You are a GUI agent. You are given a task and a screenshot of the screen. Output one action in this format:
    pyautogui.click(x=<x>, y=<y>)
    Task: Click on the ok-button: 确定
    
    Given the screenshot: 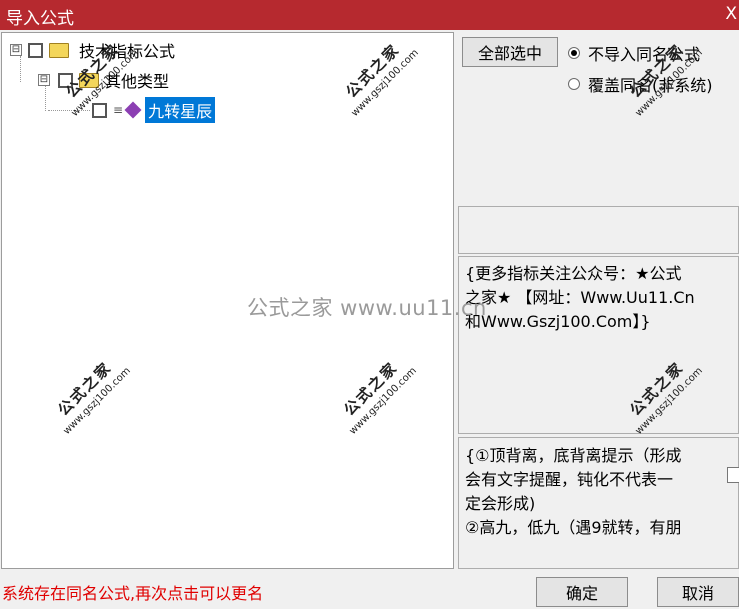 What is the action you would take?
    pyautogui.click(x=582, y=592)
    